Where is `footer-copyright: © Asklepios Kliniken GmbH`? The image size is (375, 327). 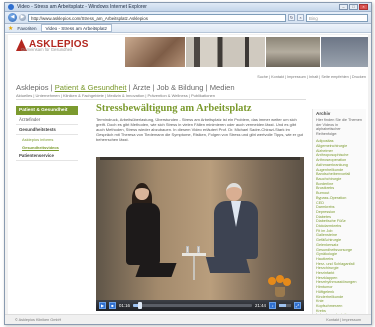
footer-copyright: © Asklepios Kliniken GmbH is located at coordinates (38, 319).